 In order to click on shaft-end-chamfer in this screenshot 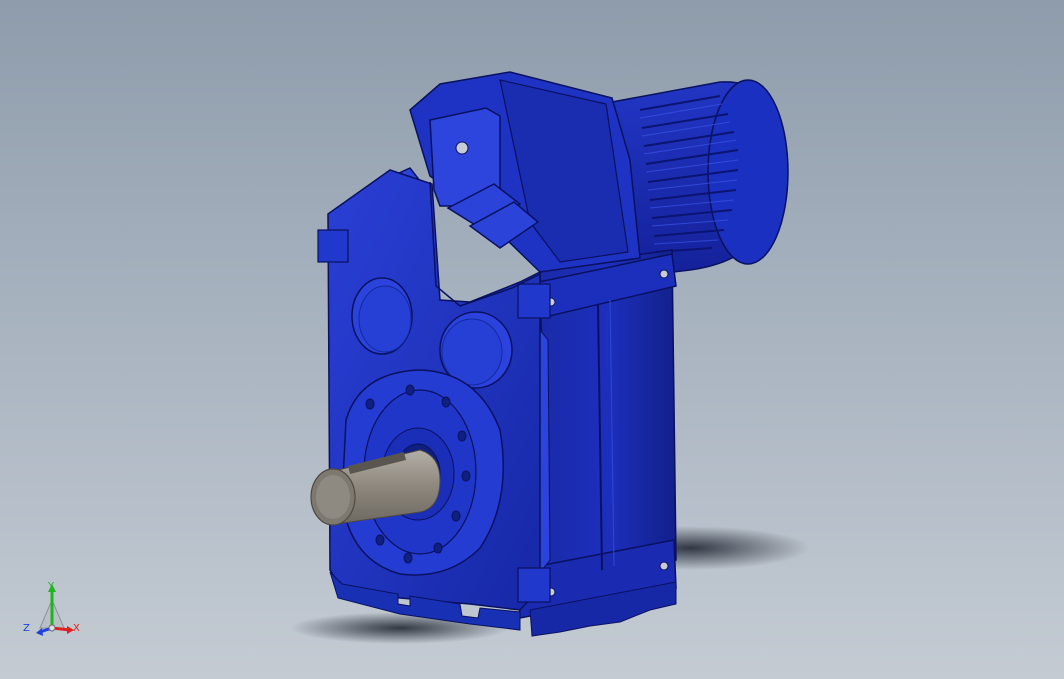, I will do `click(333, 497)`.